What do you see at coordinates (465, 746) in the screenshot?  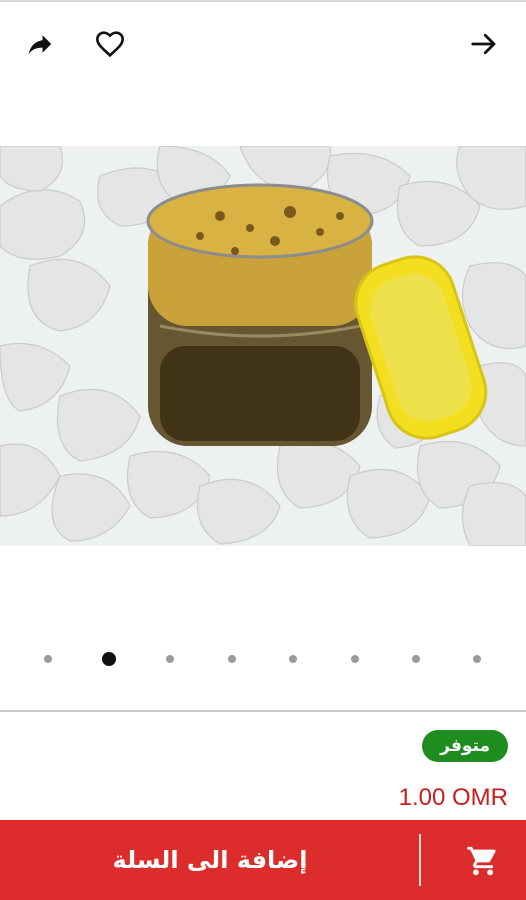 I see `availability-badge: متوفر` at bounding box center [465, 746].